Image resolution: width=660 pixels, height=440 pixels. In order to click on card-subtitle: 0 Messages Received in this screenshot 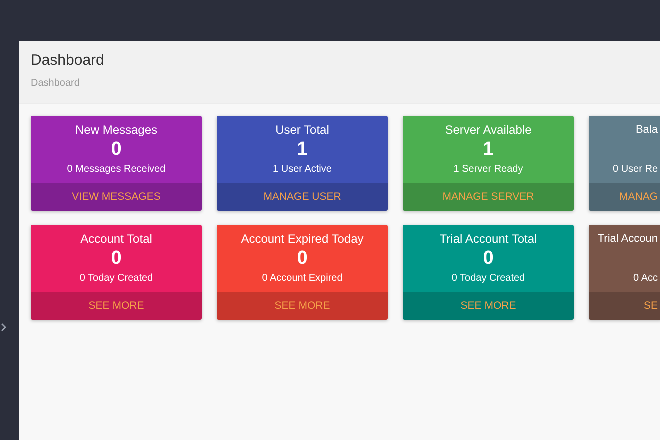, I will do `click(116, 169)`.